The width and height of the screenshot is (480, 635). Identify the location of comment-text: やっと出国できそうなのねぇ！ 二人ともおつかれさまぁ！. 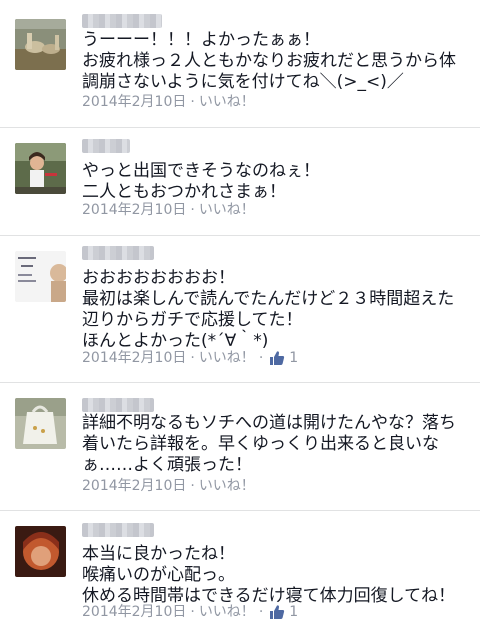
(201, 181).